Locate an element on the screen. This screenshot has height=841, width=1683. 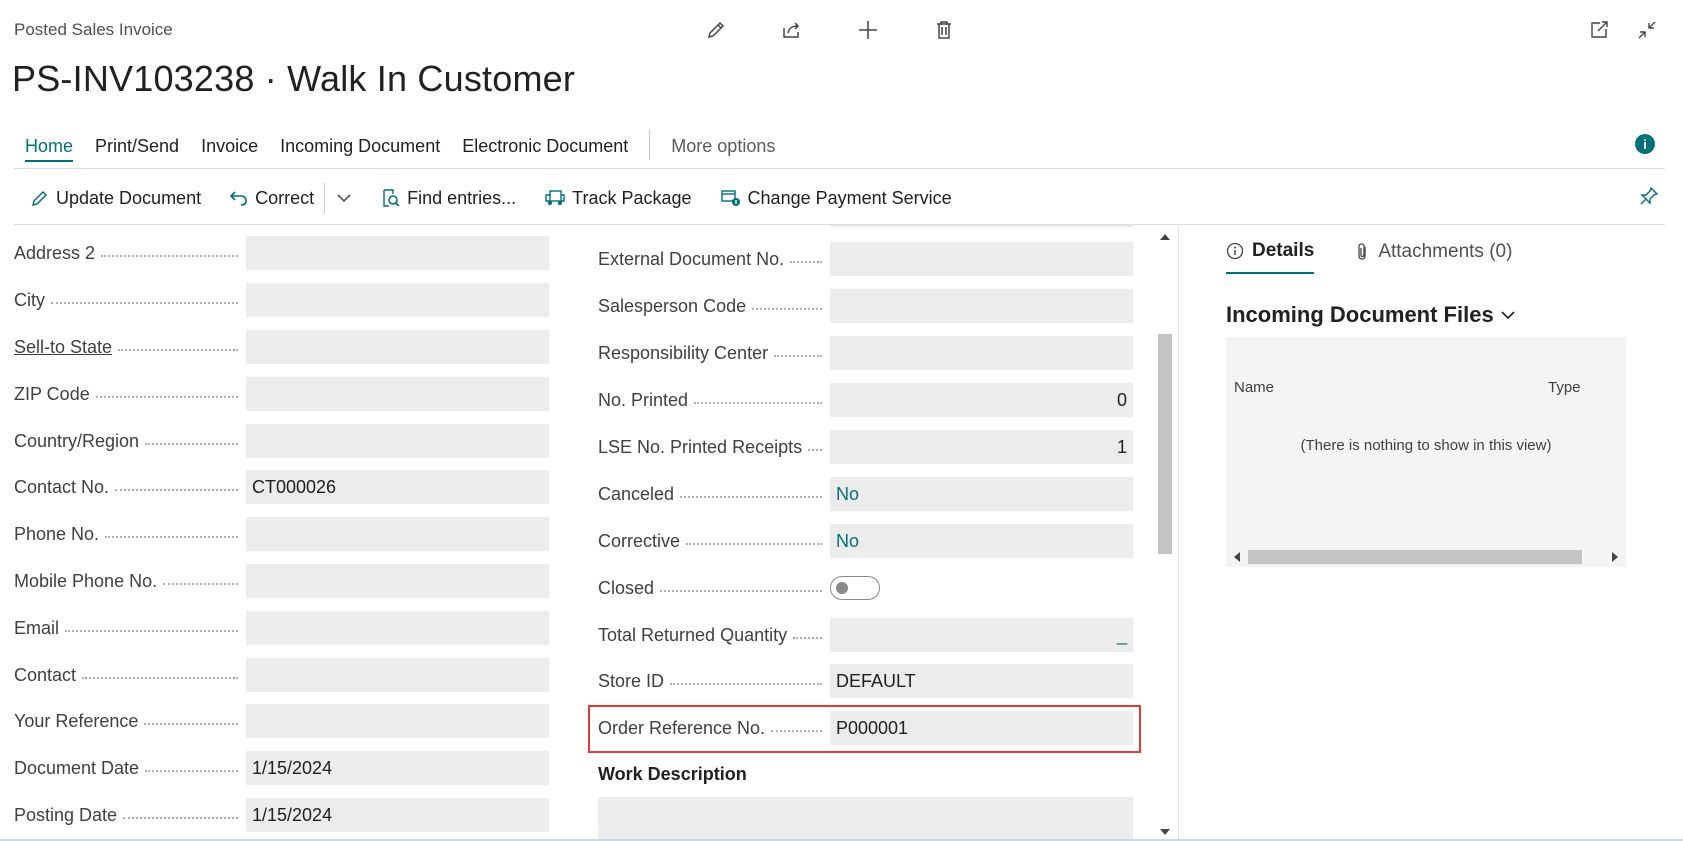
column-header-name: Name is located at coordinates (1254, 387).